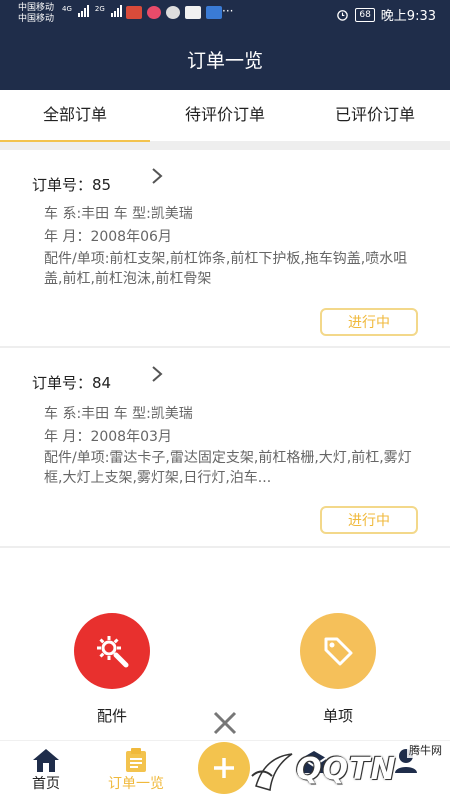 The height and width of the screenshot is (800, 450). What do you see at coordinates (108, 237) in the screenshot?
I see `year-info: 年 月：2008年06月` at bounding box center [108, 237].